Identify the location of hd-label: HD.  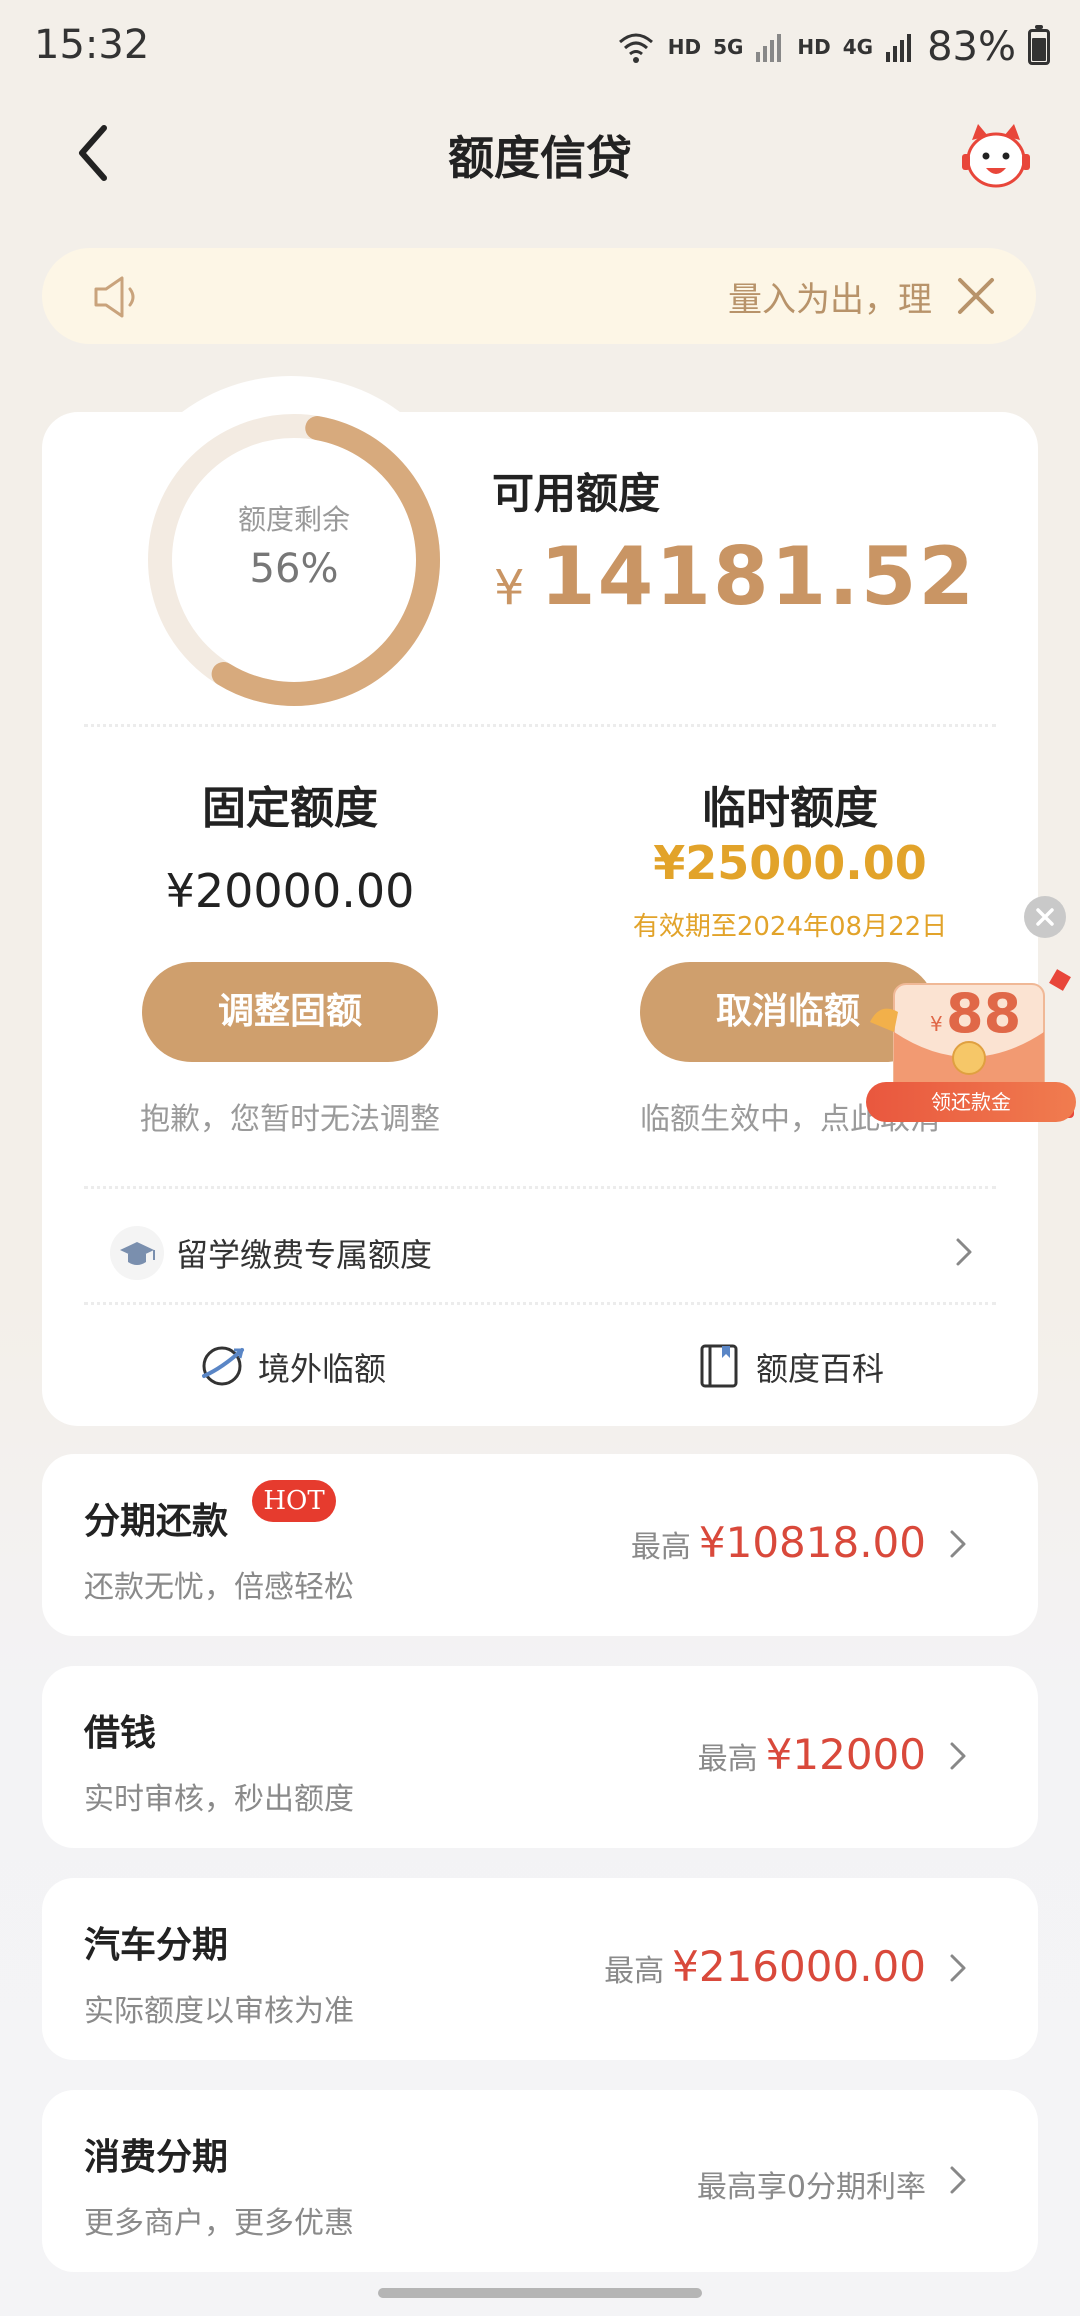
(684, 47).